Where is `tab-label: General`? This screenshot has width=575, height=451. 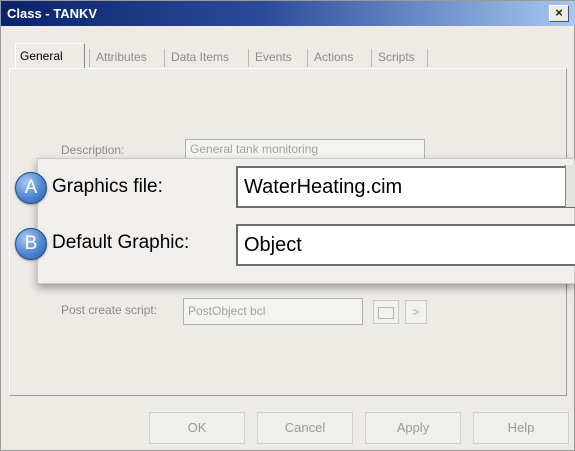
tab-label: General is located at coordinates (41, 56).